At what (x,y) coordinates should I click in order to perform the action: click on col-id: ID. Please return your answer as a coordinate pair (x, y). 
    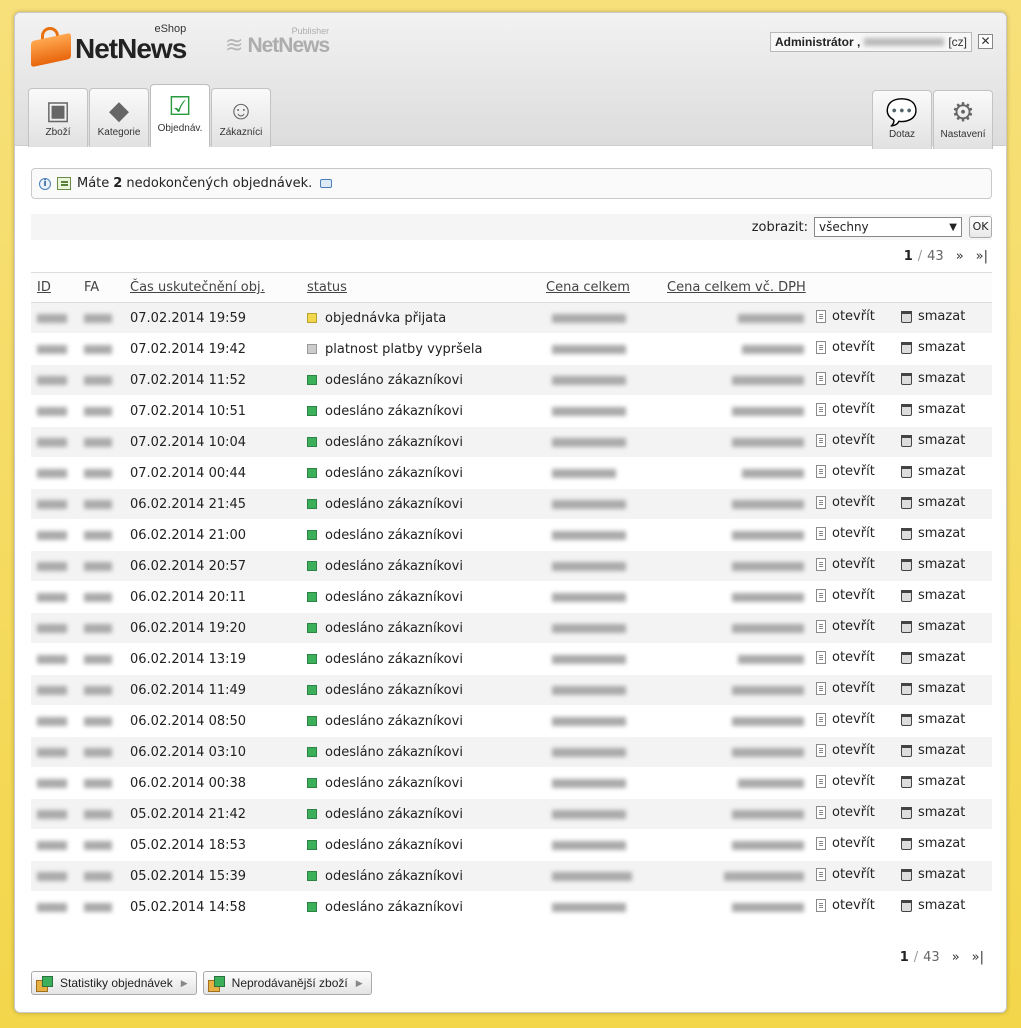
    Looking at the image, I should click on (54, 287).